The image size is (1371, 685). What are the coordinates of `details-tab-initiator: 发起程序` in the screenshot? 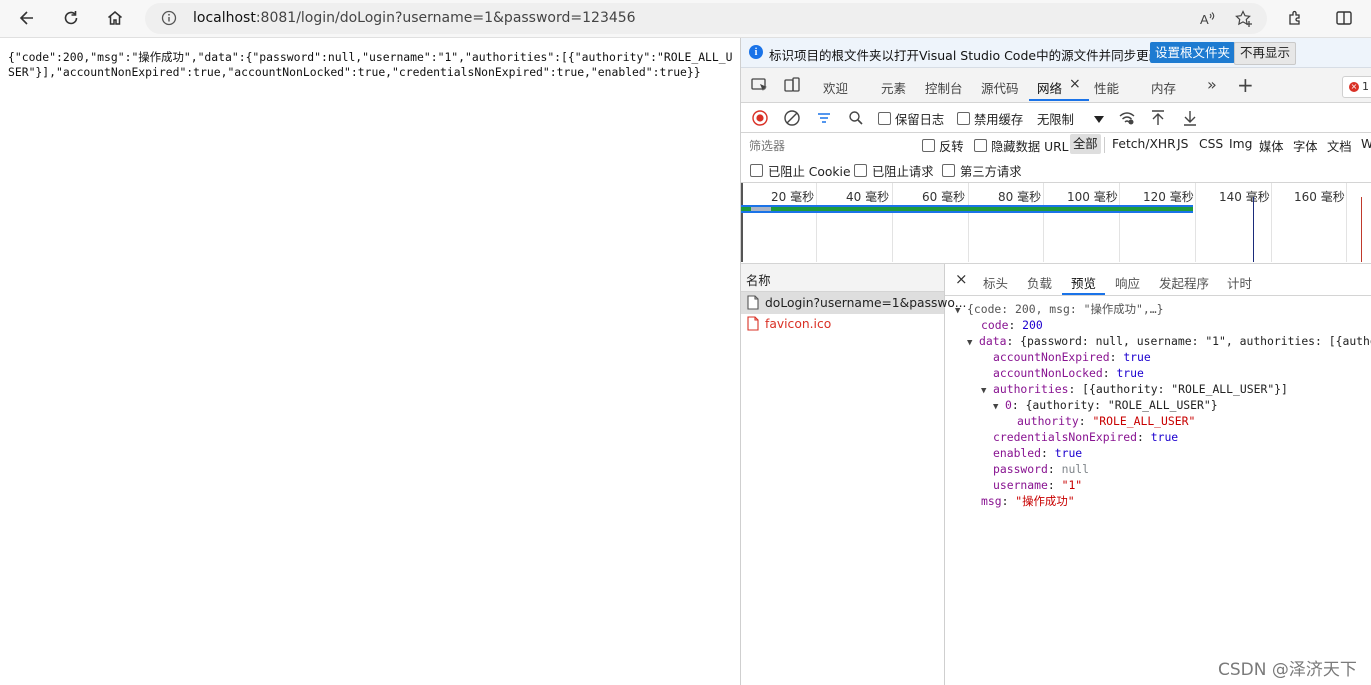 It's located at (1184, 282).